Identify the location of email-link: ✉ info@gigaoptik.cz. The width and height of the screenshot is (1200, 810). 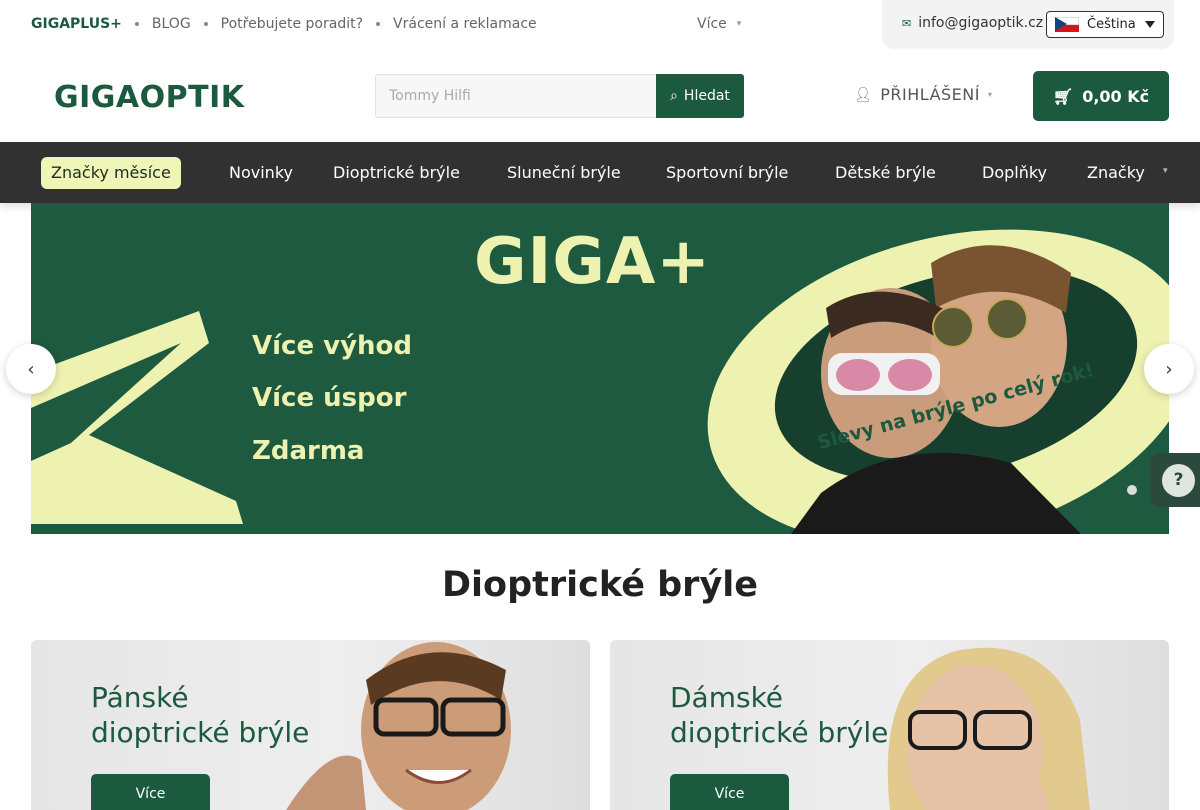
(972, 23).